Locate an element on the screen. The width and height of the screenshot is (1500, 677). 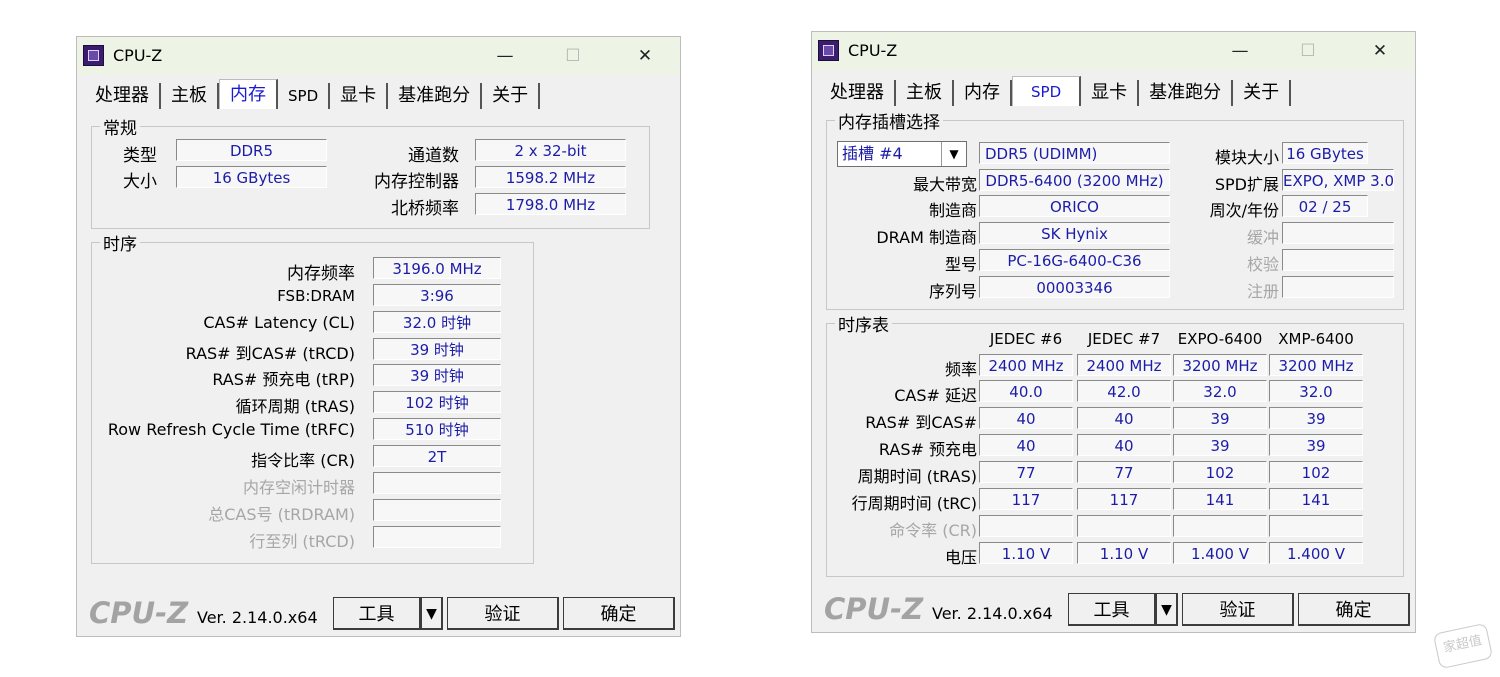
manufacturer-label: 制造商 is located at coordinates (952, 210).